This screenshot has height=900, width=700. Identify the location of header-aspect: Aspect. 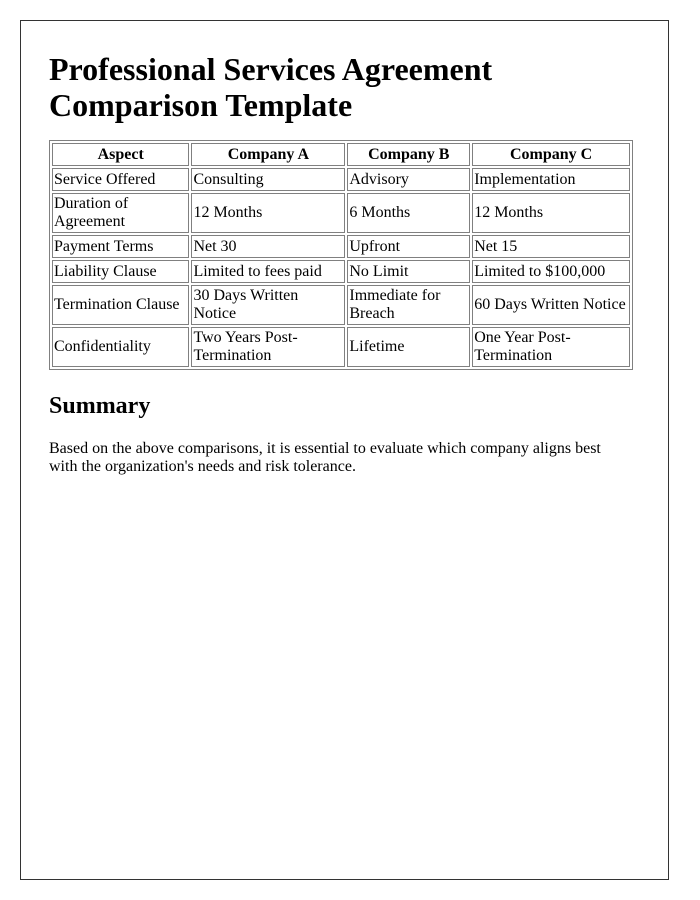
(121, 154).